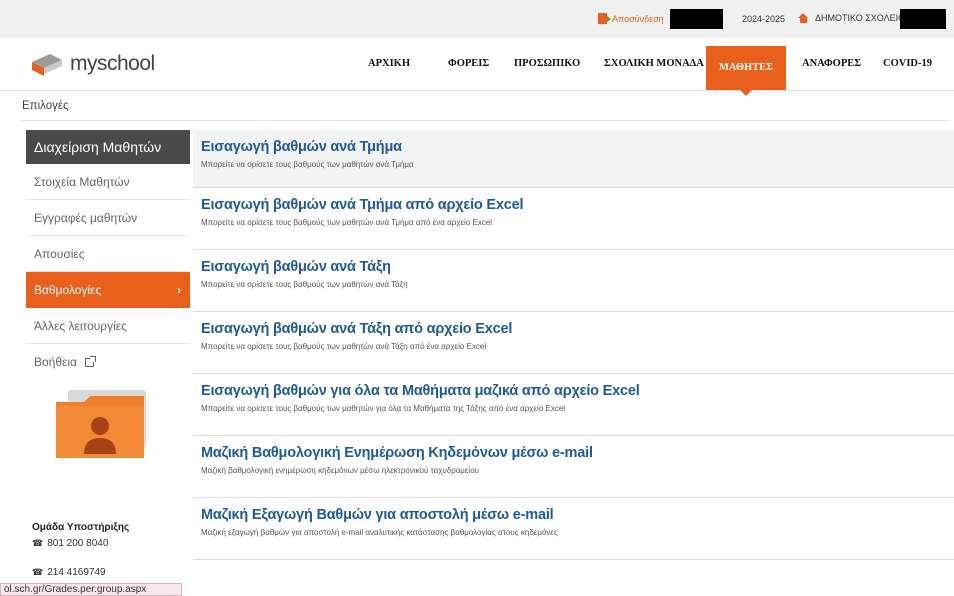 The width and height of the screenshot is (954, 596). Describe the element at coordinates (831, 63) in the screenshot. I see `nav-reports: ΑΝΑΦΟΡΕΣ` at that location.